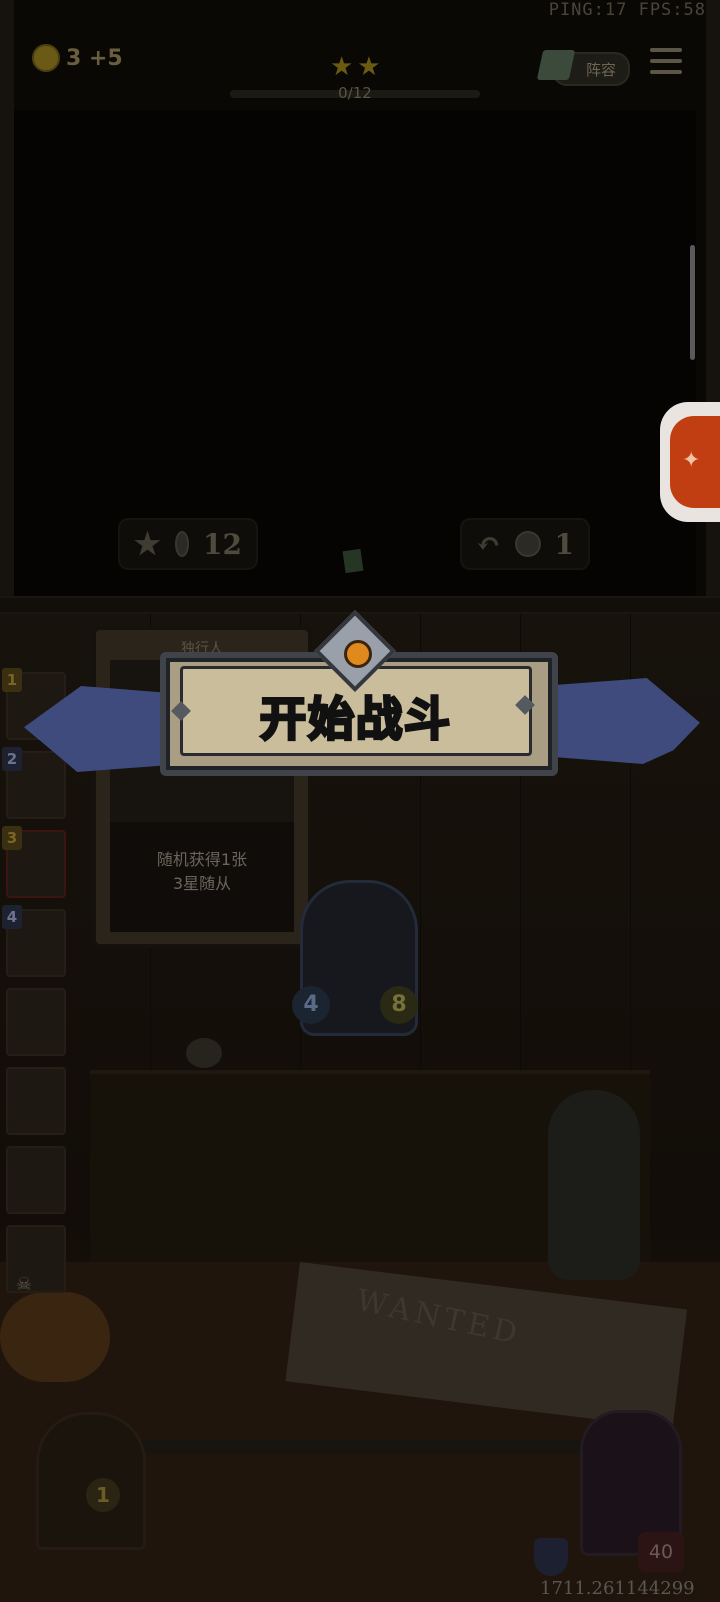  Describe the element at coordinates (103, 1495) in the screenshot. I see `tavern-level-badge: 1` at that location.